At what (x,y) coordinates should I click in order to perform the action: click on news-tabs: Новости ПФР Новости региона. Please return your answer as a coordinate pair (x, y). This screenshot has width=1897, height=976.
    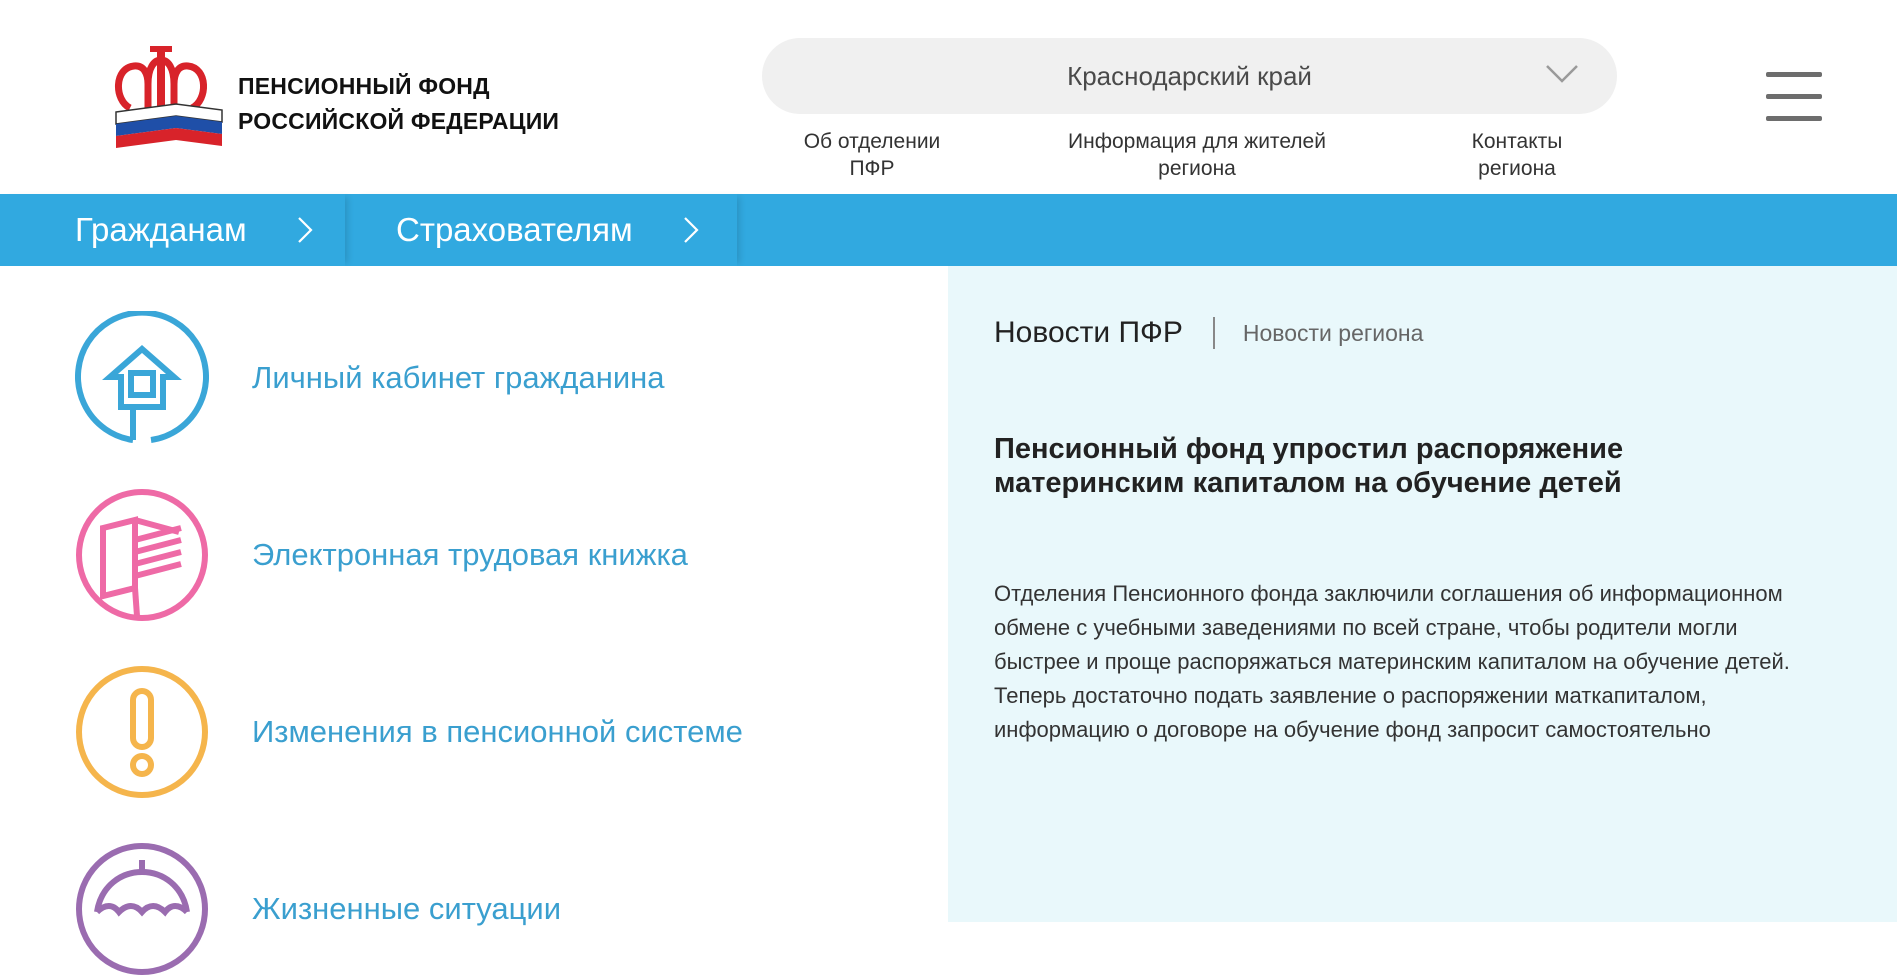
    Looking at the image, I should click on (1208, 333).